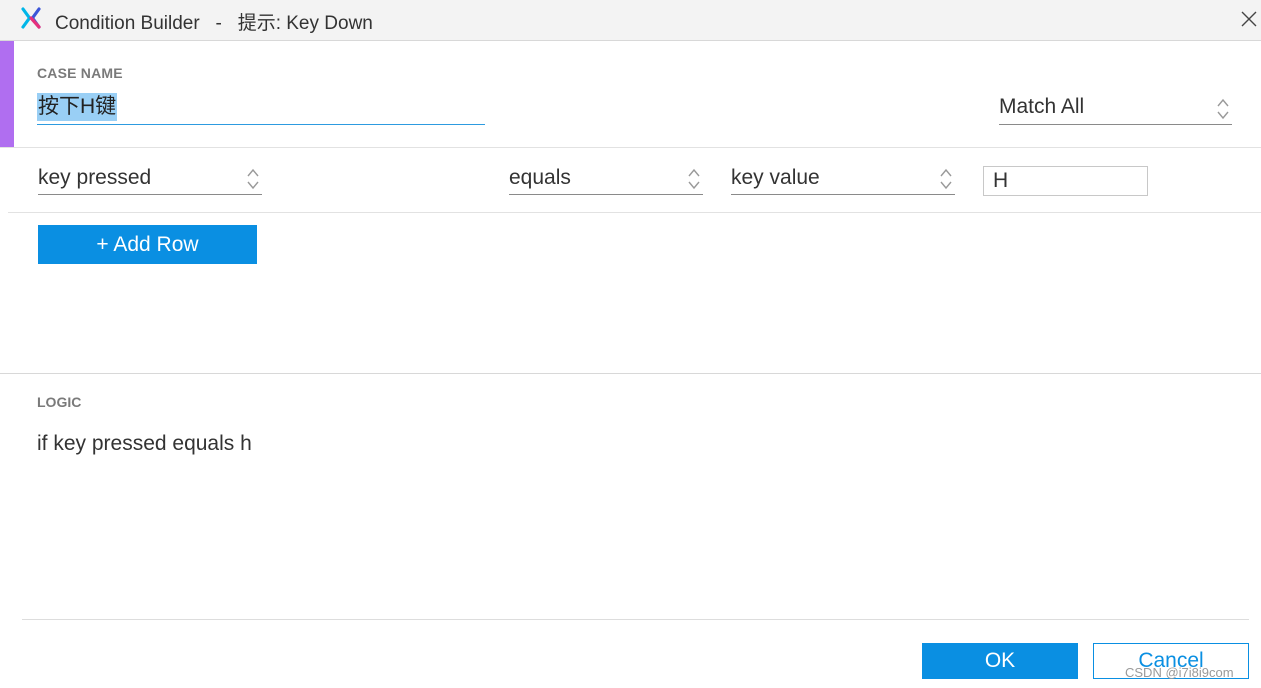 The height and width of the screenshot is (688, 1261). I want to click on value-type-select: key value, so click(843, 179).